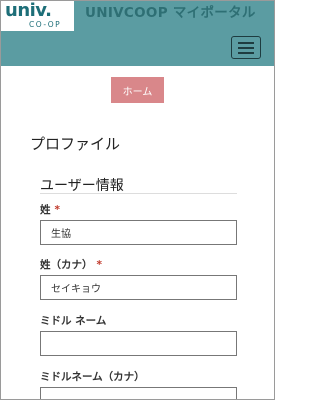  I want to click on field-label-last-name: 姓 *, so click(50, 209).